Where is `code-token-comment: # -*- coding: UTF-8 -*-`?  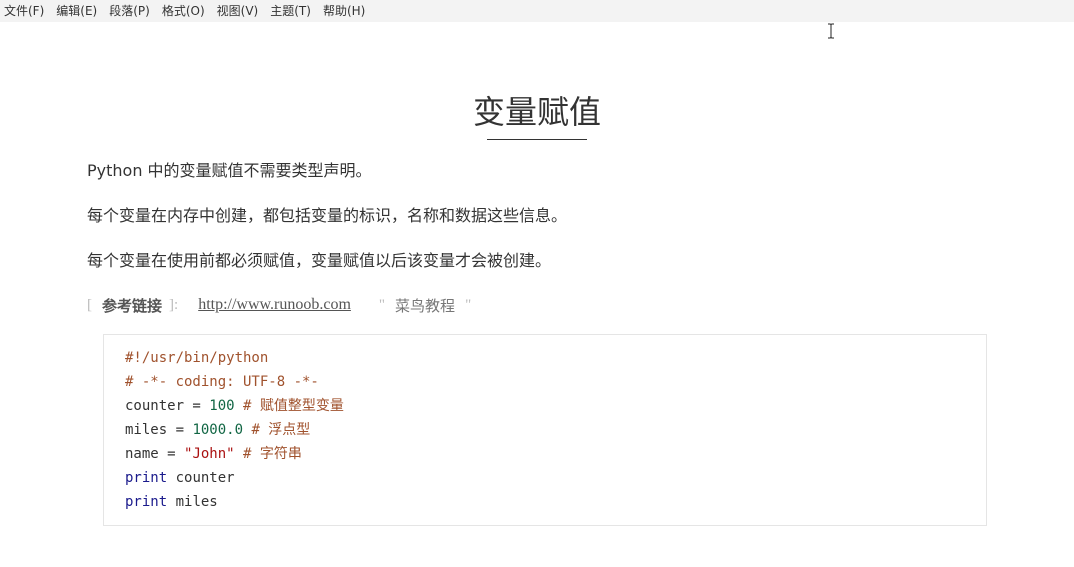
code-token-comment: # -*- coding: UTF-8 -*- is located at coordinates (222, 382).